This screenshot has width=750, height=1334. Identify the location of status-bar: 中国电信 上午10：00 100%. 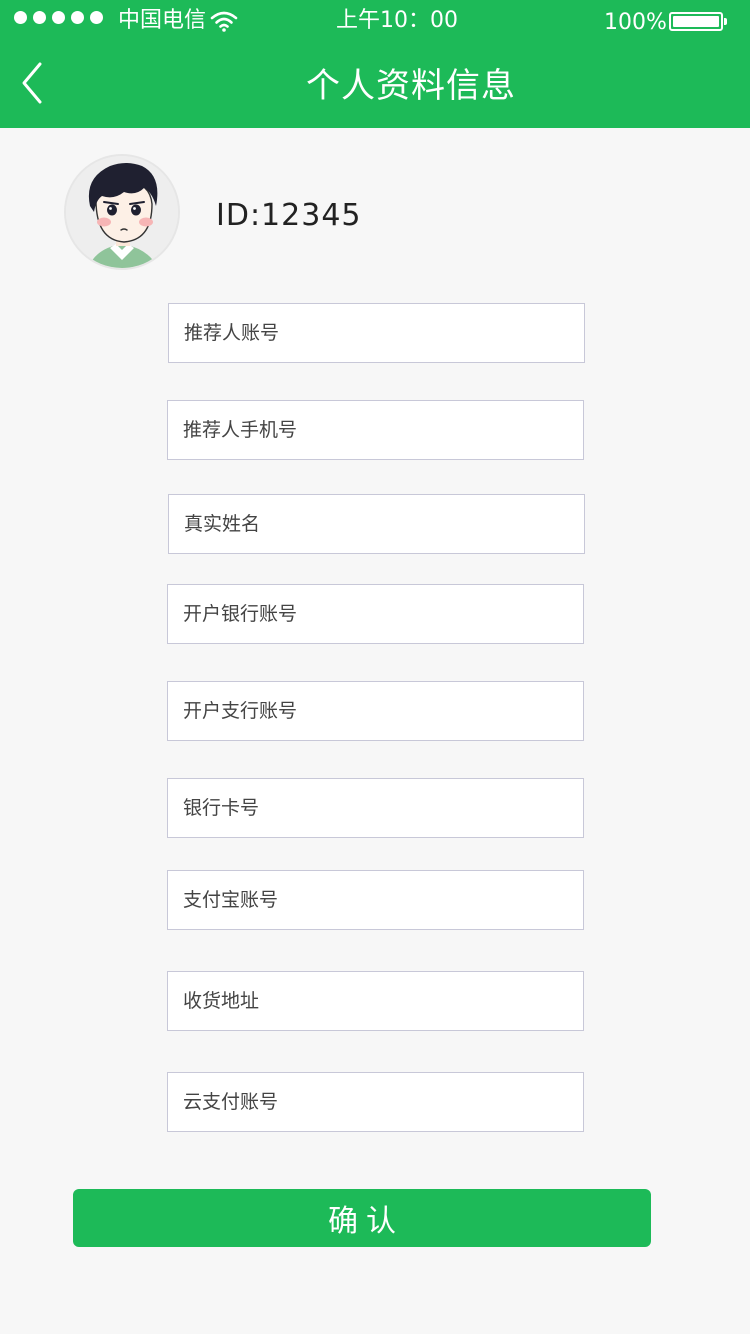
(375, 22).